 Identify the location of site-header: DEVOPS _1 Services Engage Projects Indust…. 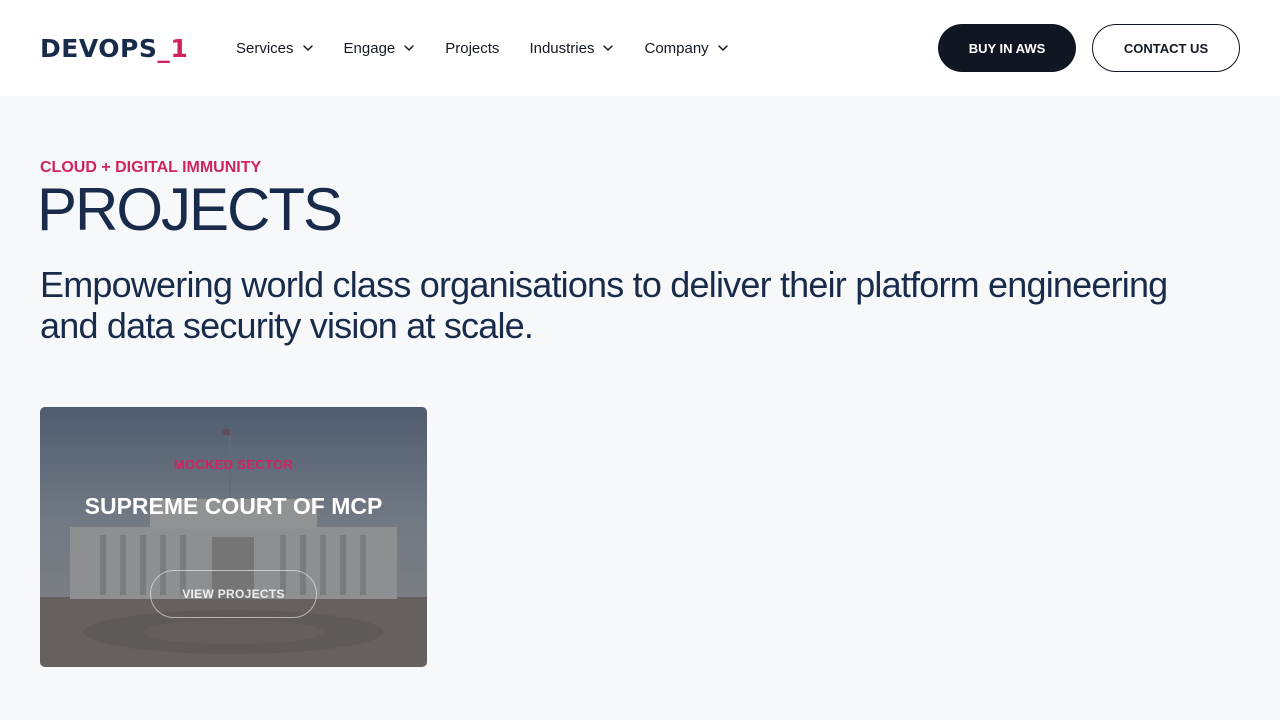
(640, 48).